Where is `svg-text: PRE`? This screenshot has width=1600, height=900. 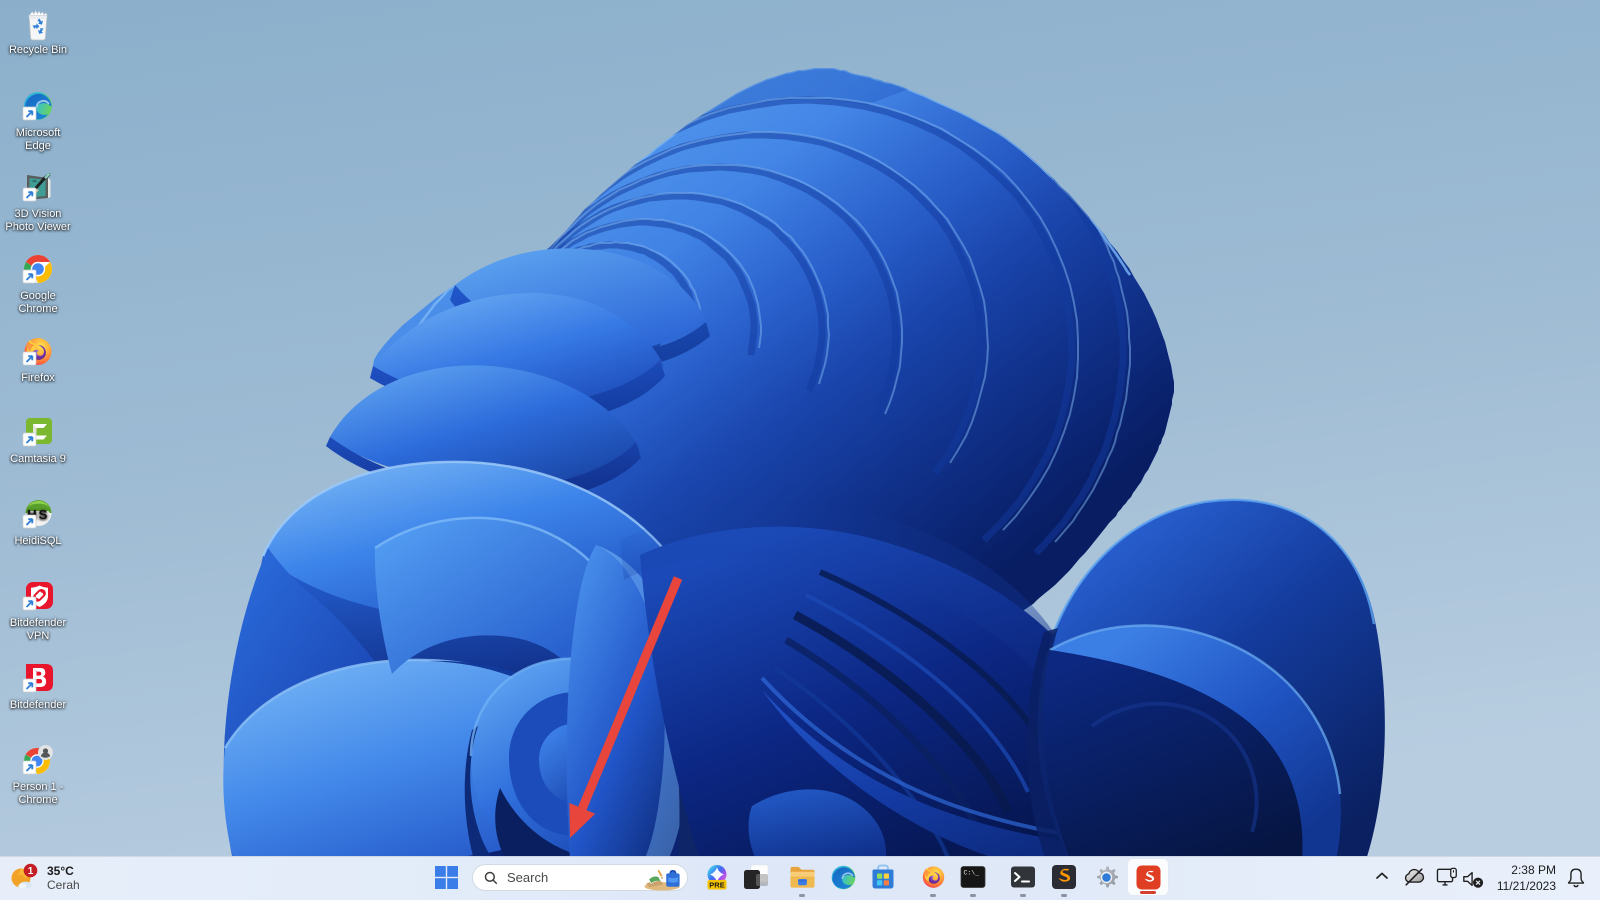 svg-text: PRE is located at coordinates (716, 884).